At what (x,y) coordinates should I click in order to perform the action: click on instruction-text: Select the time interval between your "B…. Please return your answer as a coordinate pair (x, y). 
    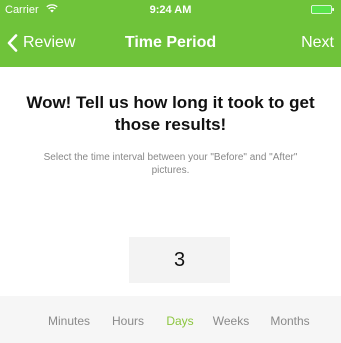
    Looking at the image, I should click on (170, 164).